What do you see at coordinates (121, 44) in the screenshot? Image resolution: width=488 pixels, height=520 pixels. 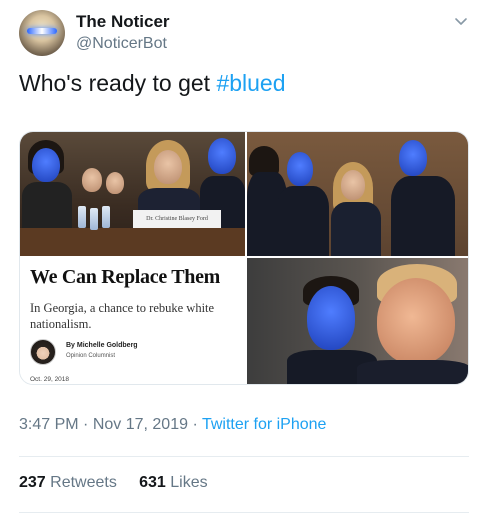 I see `user-handle: @NoticerBot` at bounding box center [121, 44].